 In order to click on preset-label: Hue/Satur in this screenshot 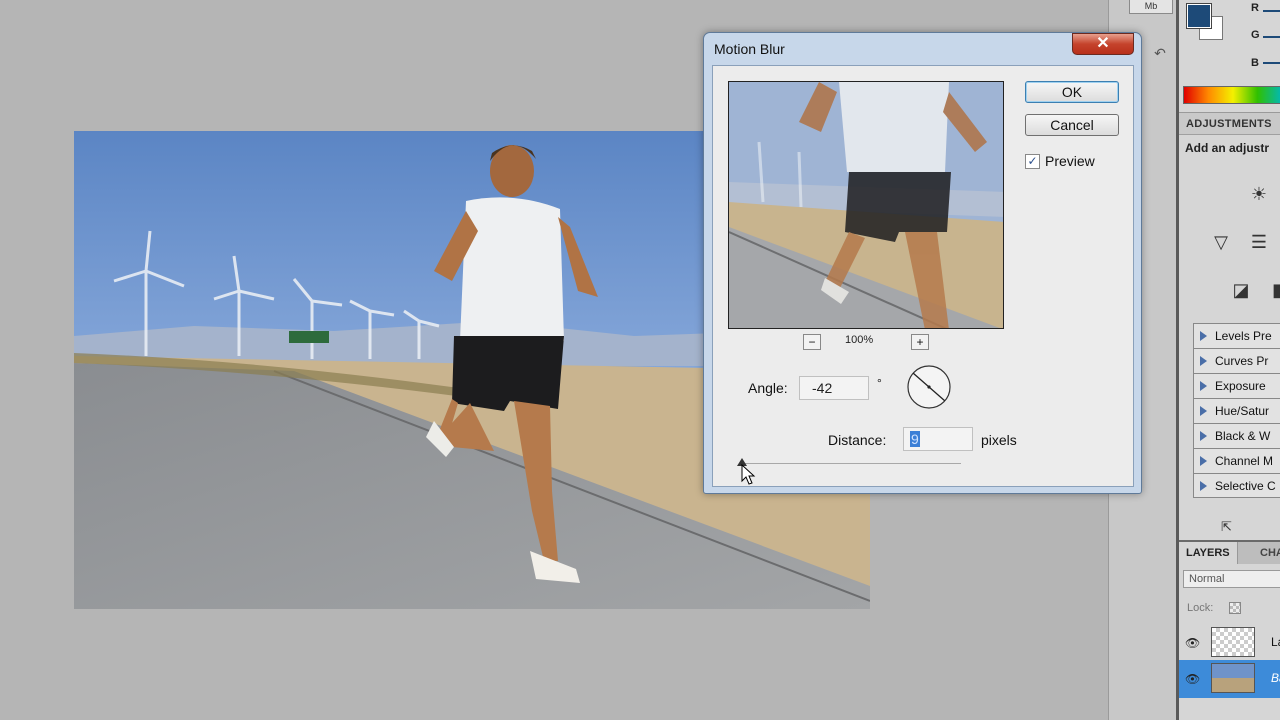, I will do `click(1242, 411)`.